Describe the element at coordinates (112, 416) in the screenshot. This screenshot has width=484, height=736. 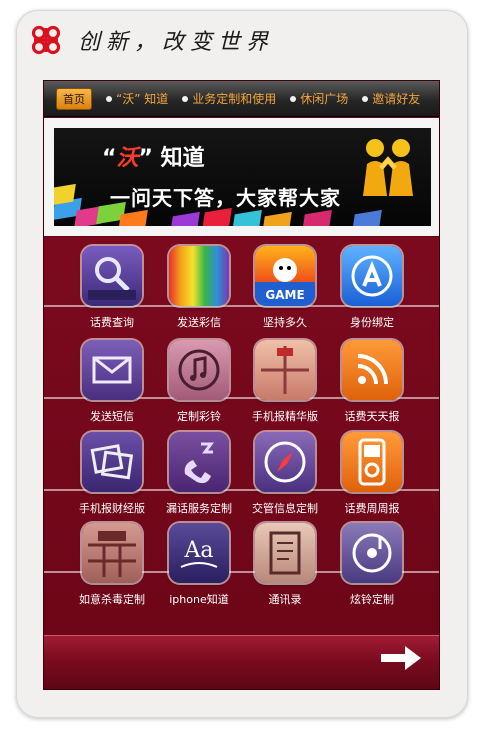
I see `tile-label: 发送短信` at that location.